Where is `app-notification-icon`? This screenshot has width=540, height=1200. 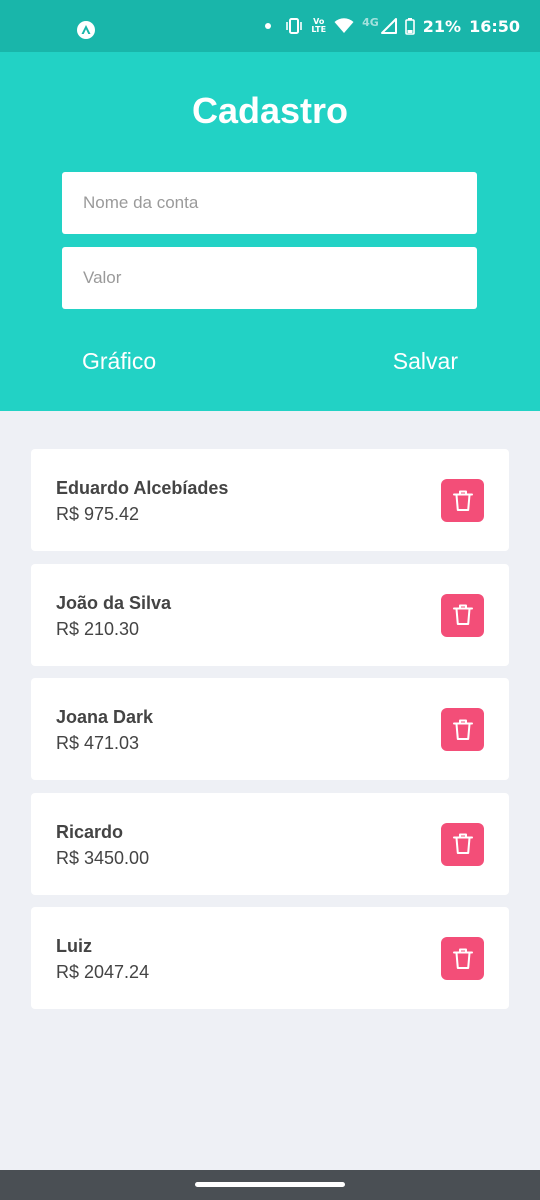 app-notification-icon is located at coordinates (86, 30).